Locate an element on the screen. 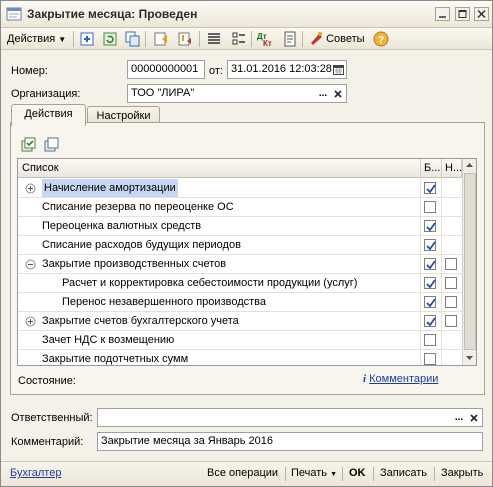 The image size is (493, 487). organization-value: ТОО "ЛИРА" is located at coordinates (163, 93).